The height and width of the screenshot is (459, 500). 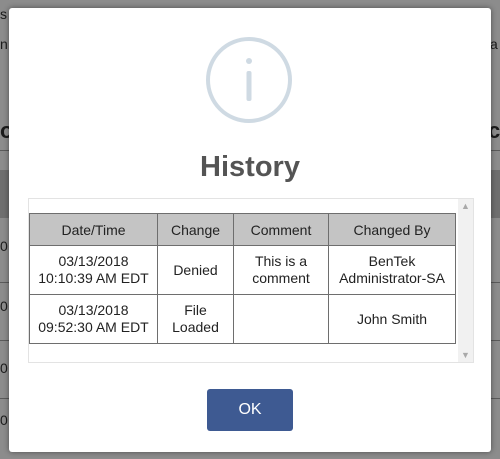 I want to click on comment-text: This is a, so click(x=281, y=261).